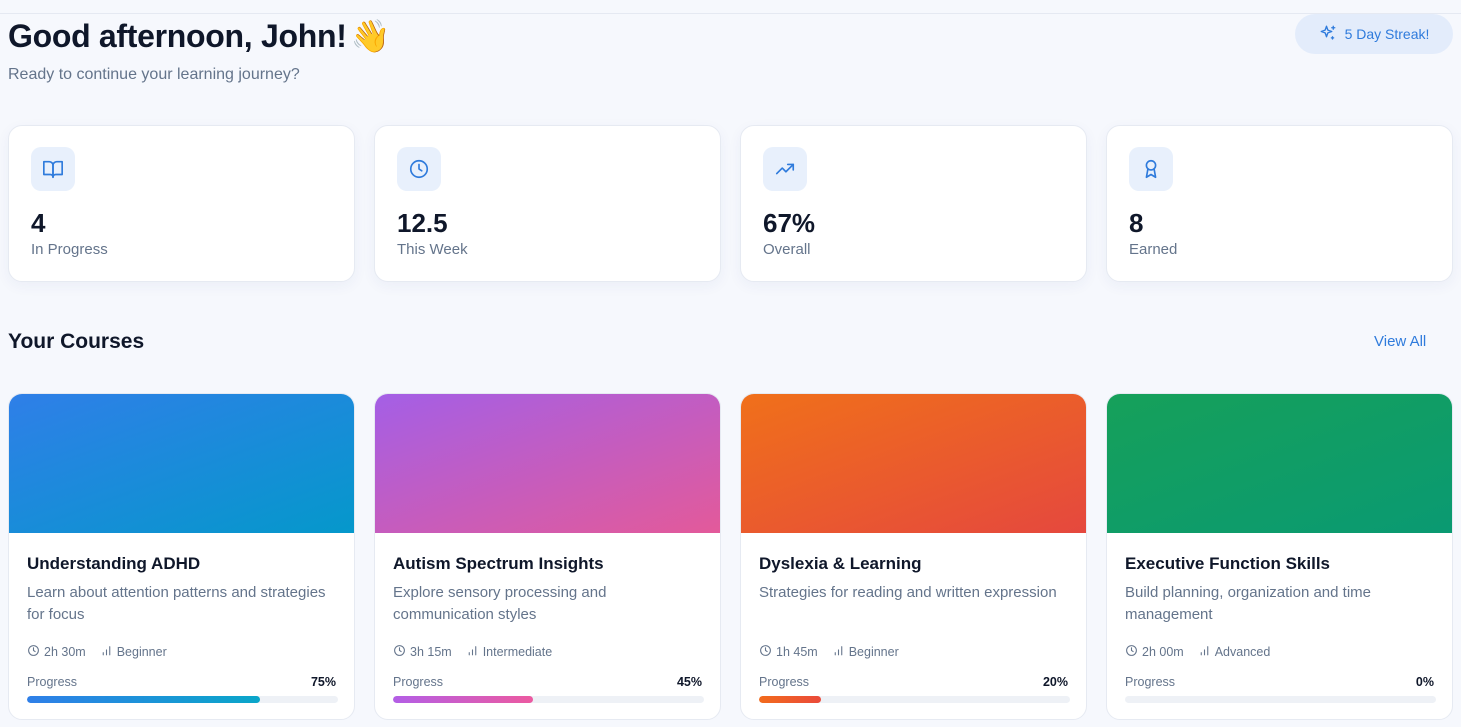 Image resolution: width=1461 pixels, height=727 pixels. What do you see at coordinates (1228, 563) in the screenshot?
I see `course-title: Executive Function Skills` at bounding box center [1228, 563].